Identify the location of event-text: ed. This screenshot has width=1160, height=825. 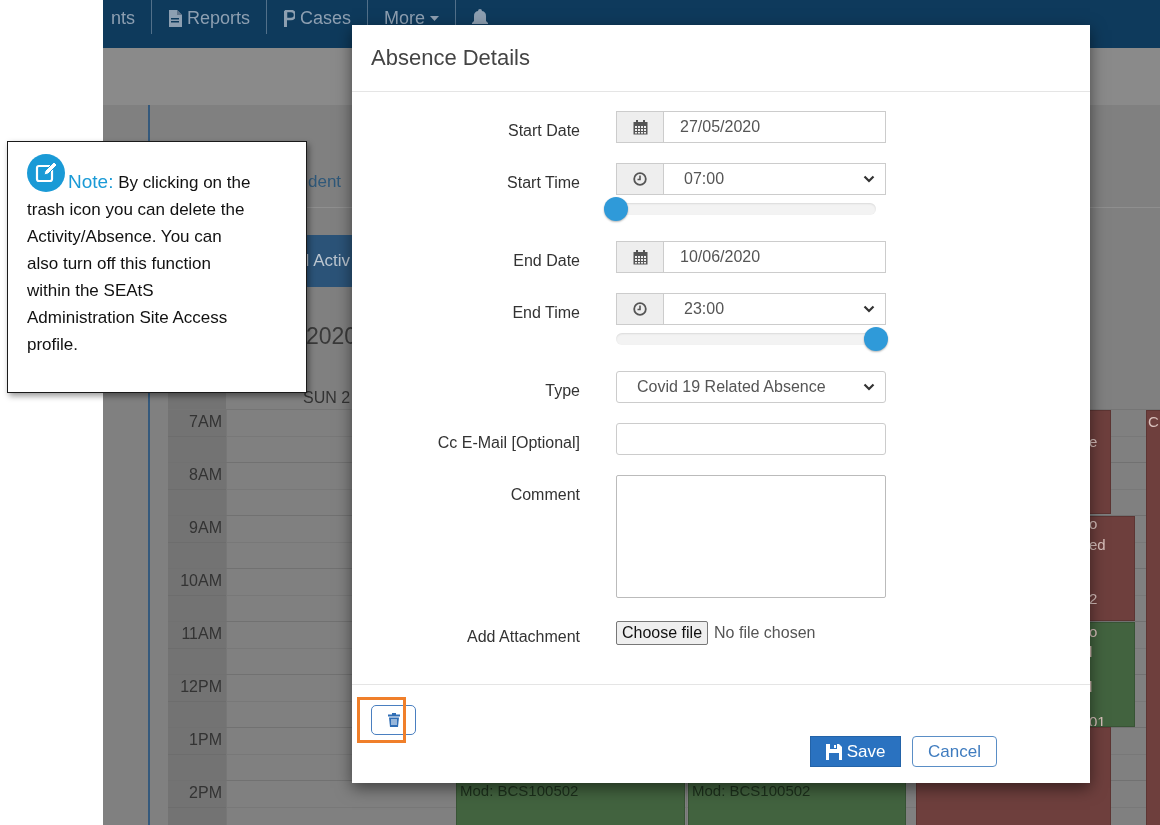
(1097, 544).